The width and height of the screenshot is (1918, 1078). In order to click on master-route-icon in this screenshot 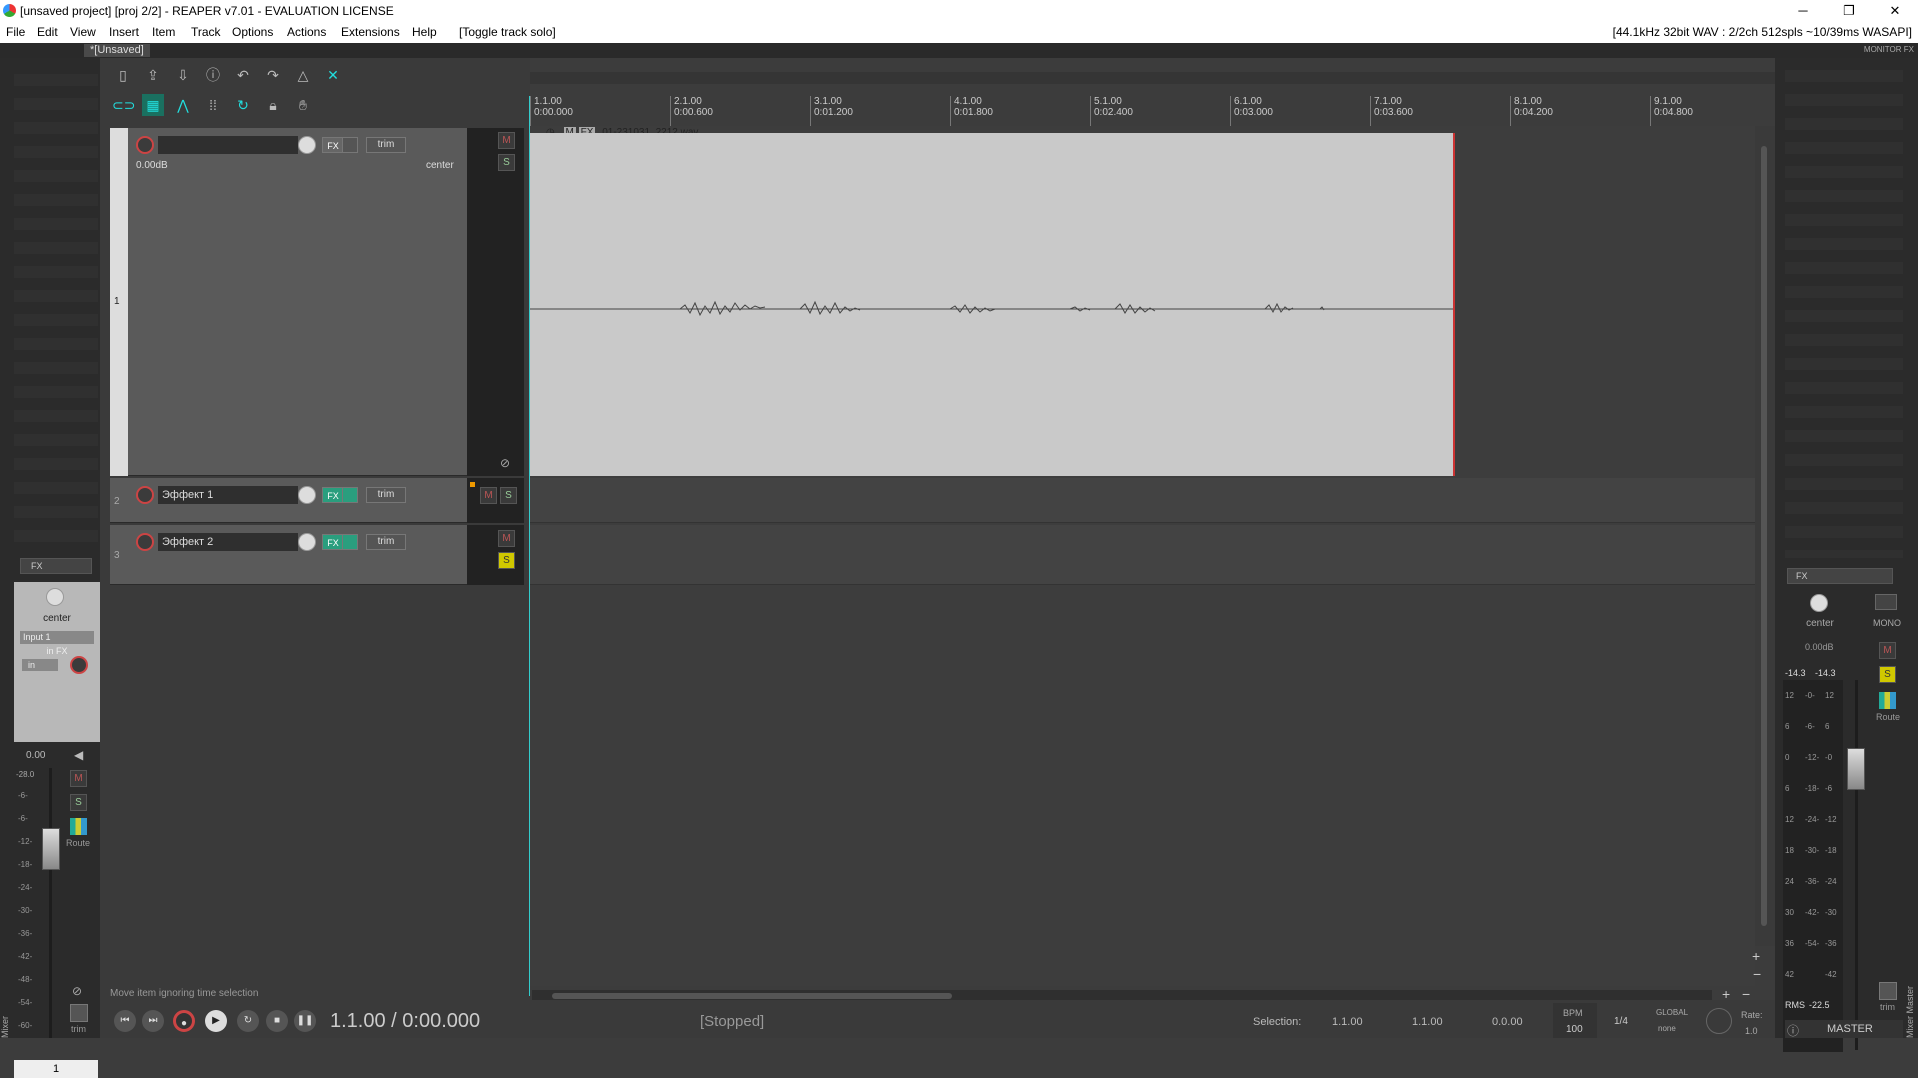, I will do `click(1887, 700)`.